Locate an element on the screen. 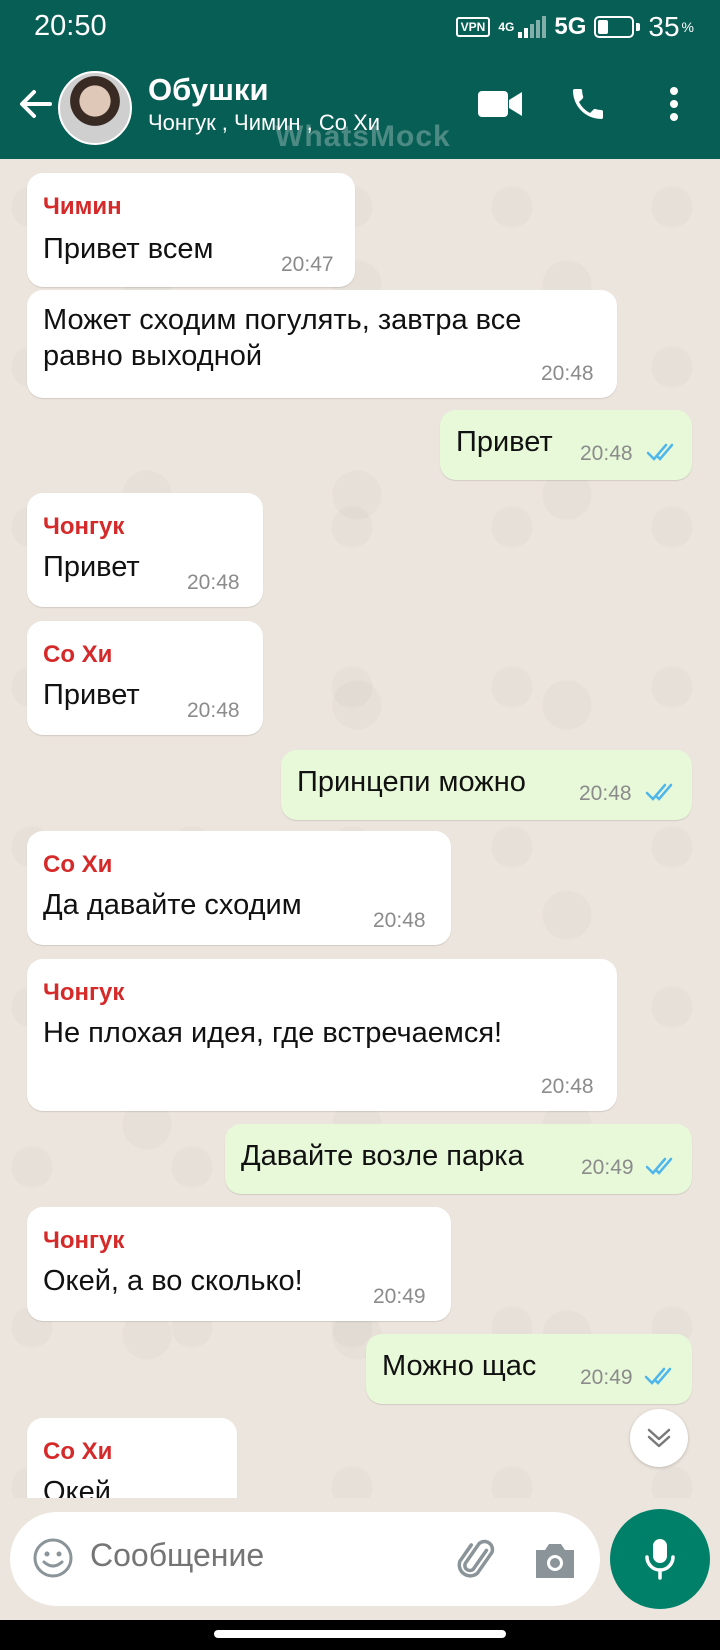  watermark: WhatsMock is located at coordinates (363, 136).